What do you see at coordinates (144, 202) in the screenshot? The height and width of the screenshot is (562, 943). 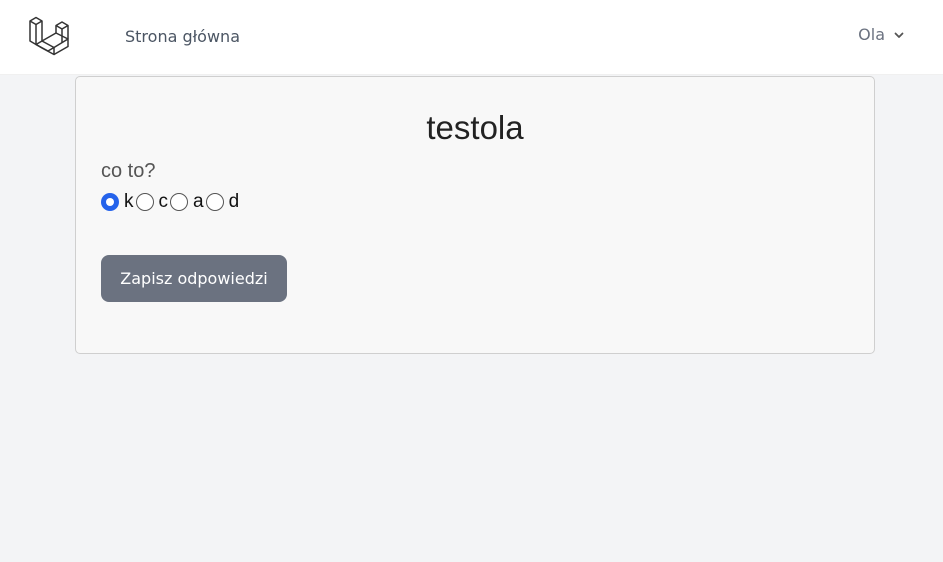 I see `answer-radio-c` at bounding box center [144, 202].